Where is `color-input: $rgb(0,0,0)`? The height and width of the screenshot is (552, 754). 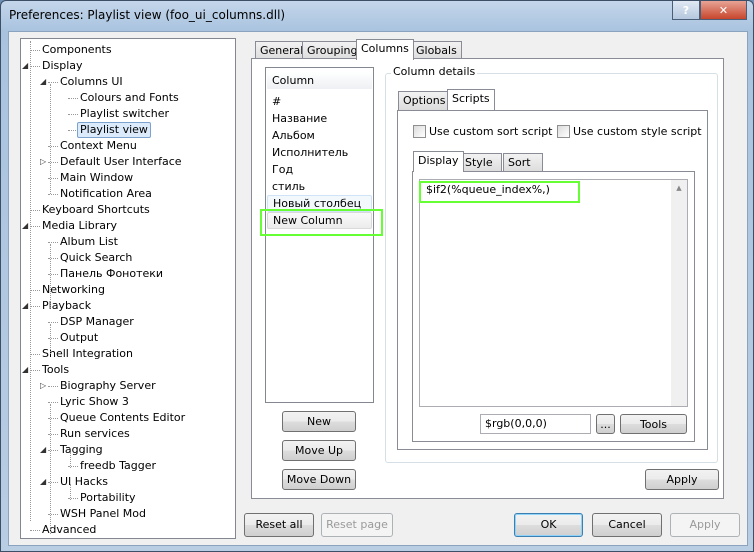 color-input: $rgb(0,0,0) is located at coordinates (535, 424).